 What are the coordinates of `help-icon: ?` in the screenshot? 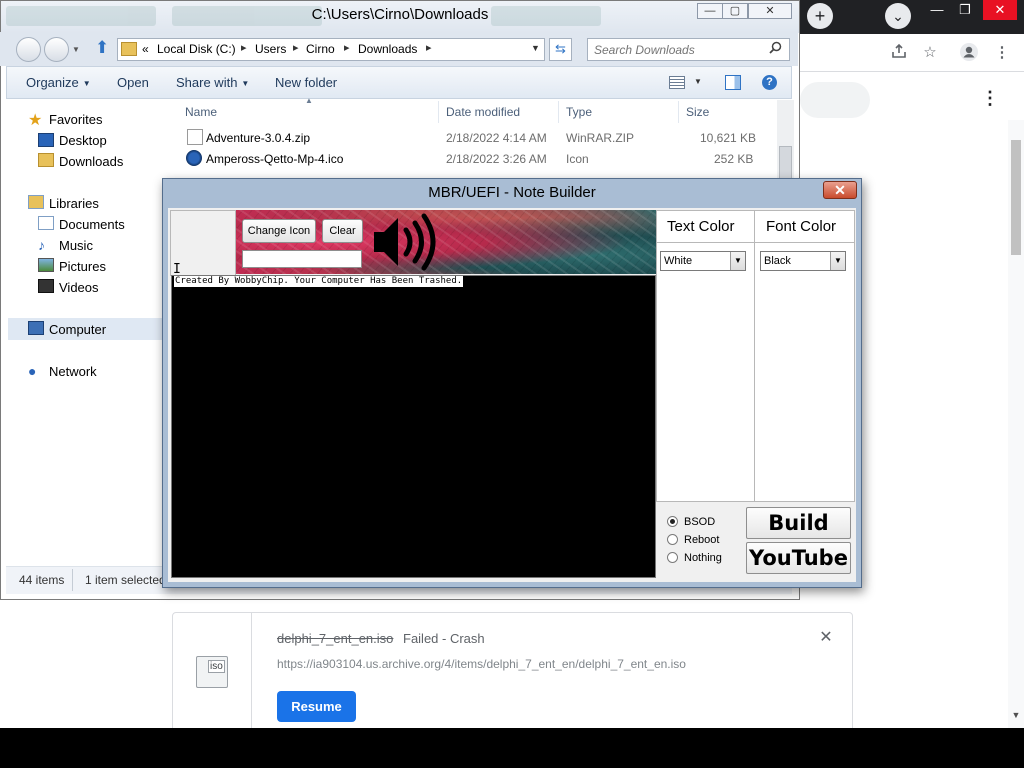 It's located at (769, 82).